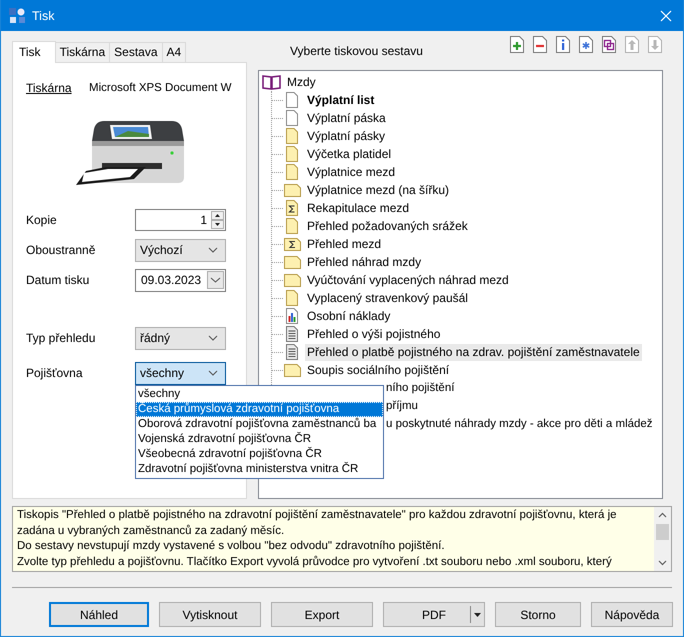  What do you see at coordinates (61, 250) in the screenshot?
I see `field-label: Oboustranně` at bounding box center [61, 250].